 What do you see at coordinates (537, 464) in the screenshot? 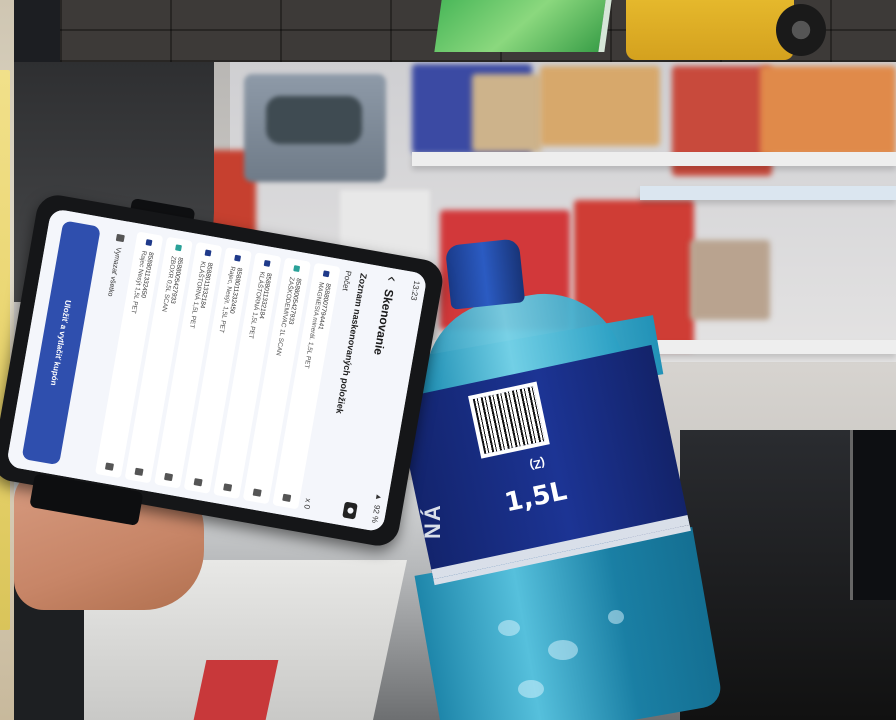
I see `bottle-mark: (Z)` at bounding box center [537, 464].